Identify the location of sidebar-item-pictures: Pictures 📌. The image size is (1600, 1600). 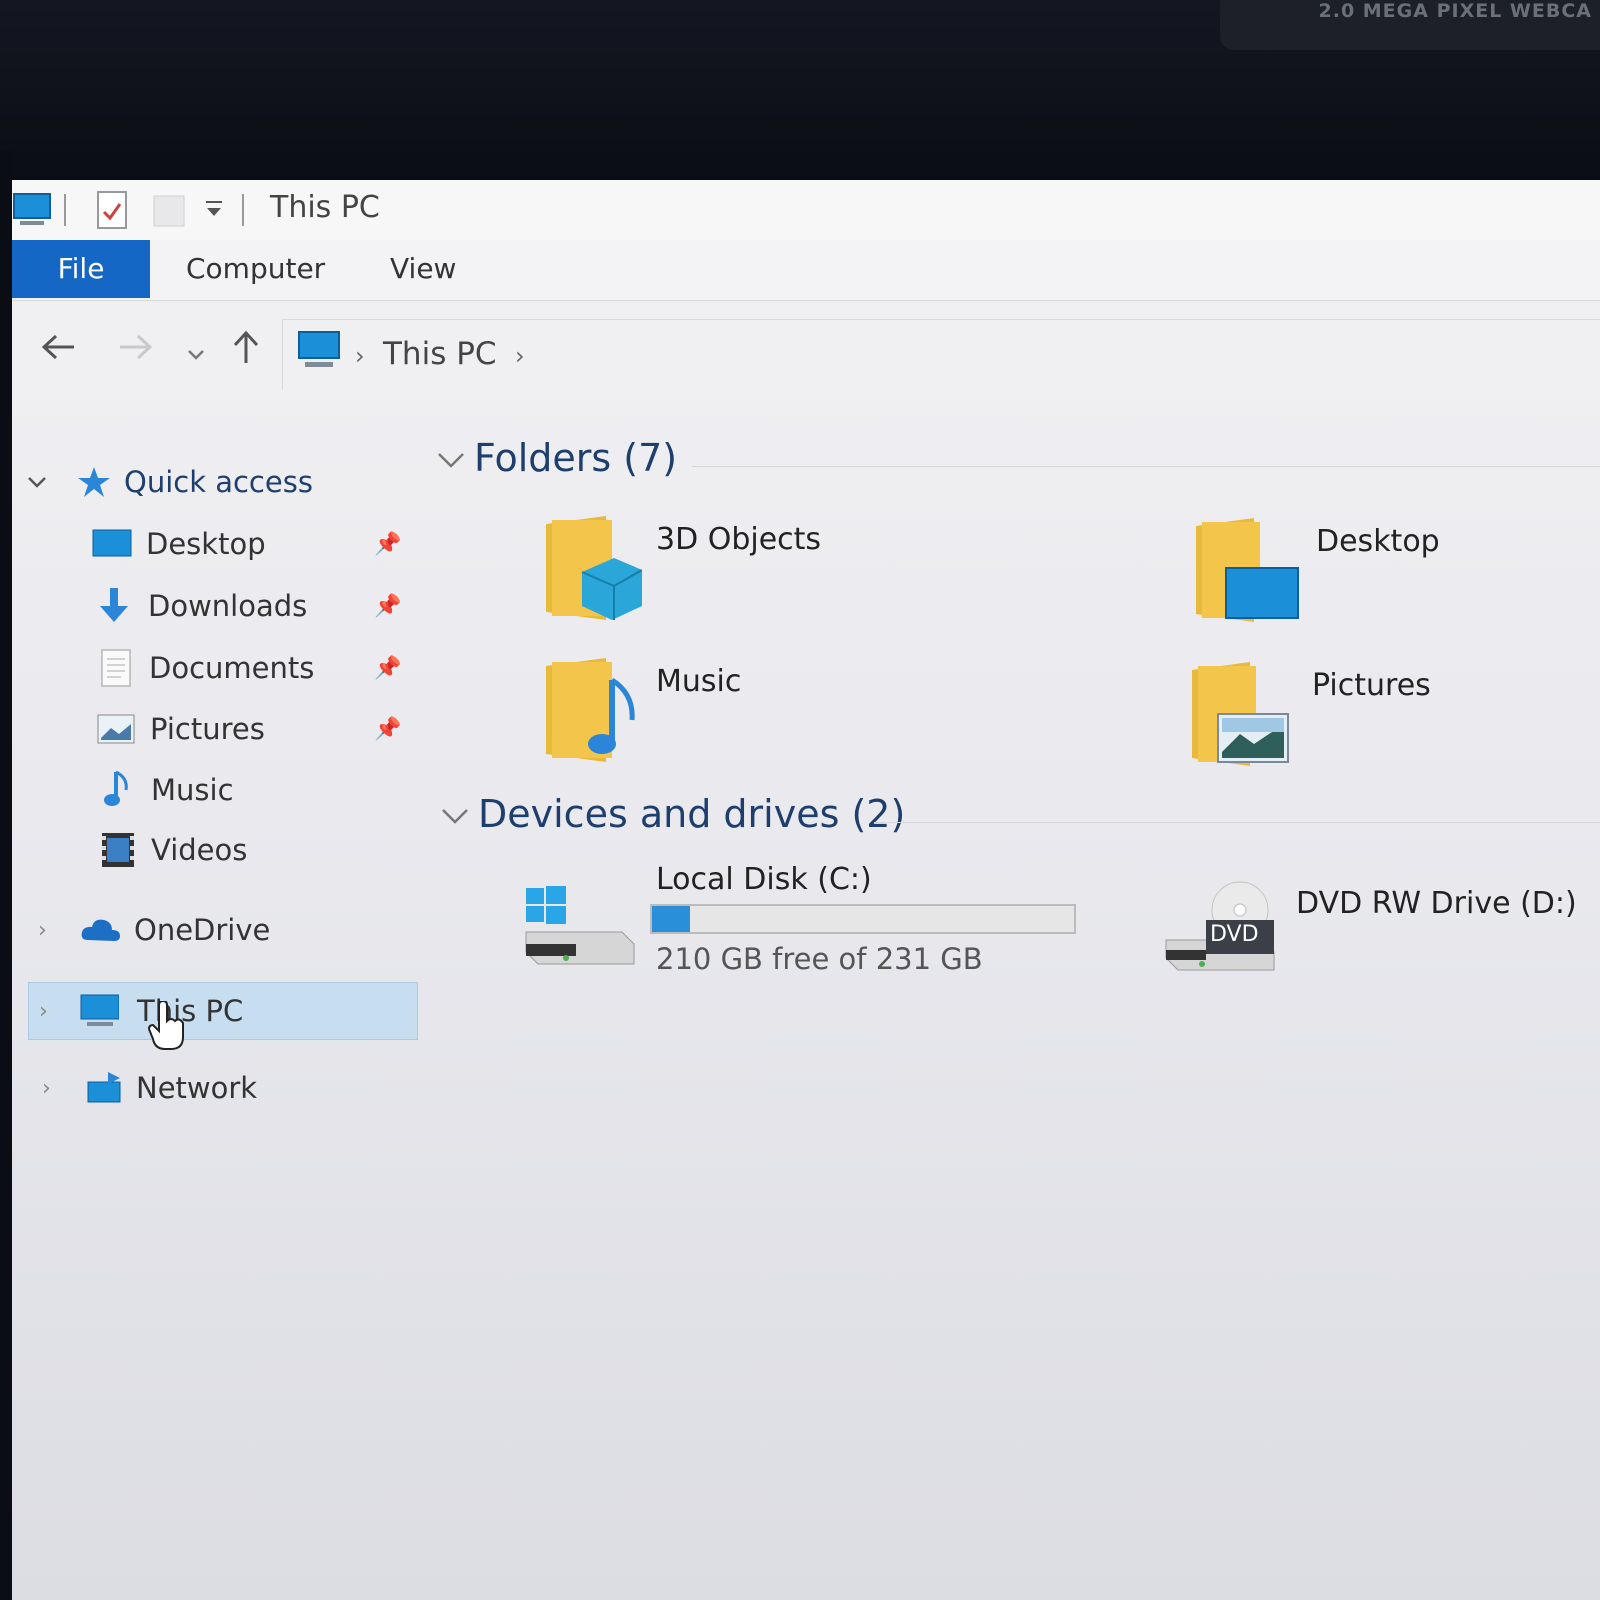
(217, 729).